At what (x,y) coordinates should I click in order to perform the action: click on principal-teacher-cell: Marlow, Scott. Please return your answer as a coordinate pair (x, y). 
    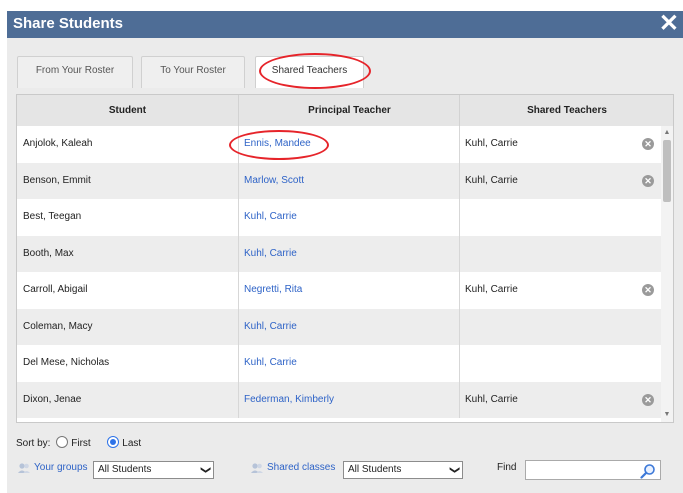
    Looking at the image, I should click on (348, 180).